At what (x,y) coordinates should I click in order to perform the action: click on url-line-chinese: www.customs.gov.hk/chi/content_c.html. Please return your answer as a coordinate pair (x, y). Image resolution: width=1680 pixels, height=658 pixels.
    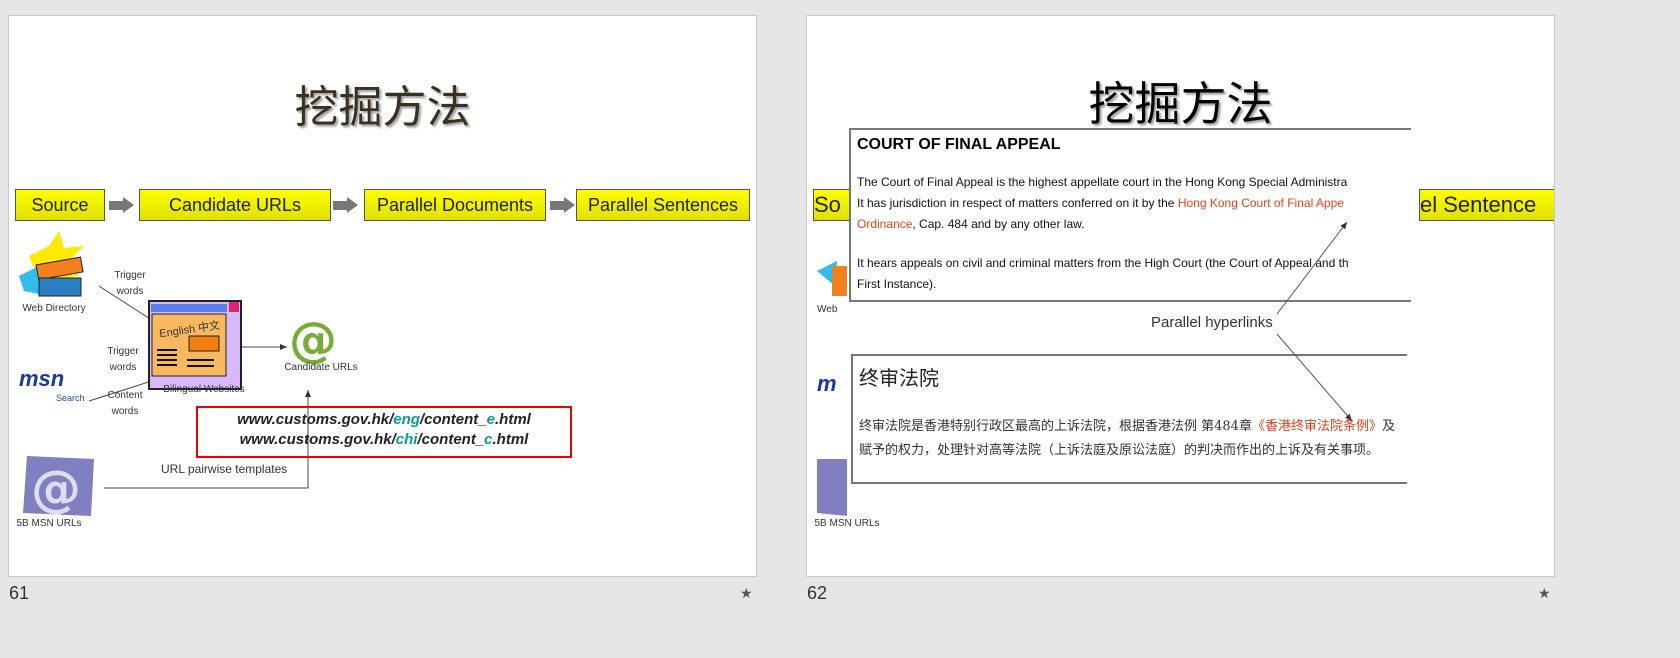
    Looking at the image, I should click on (384, 440).